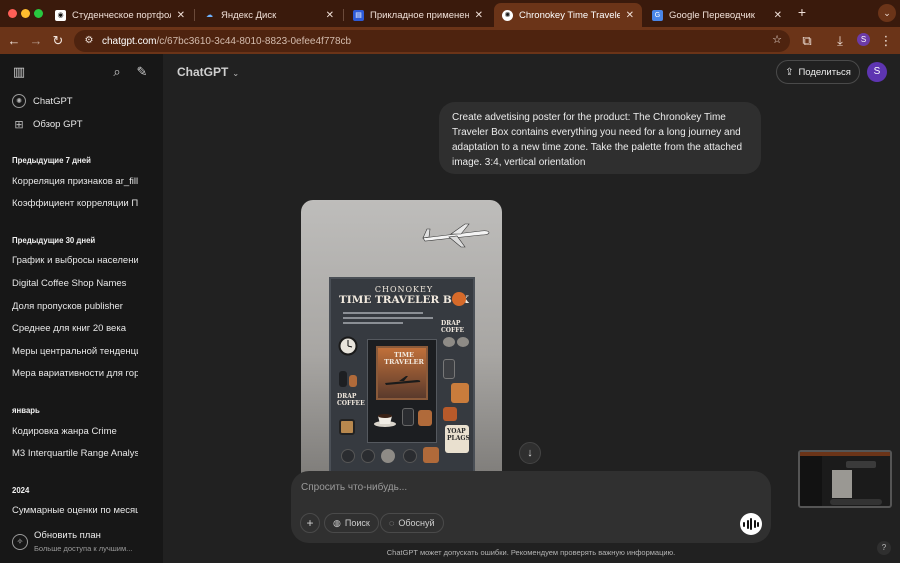 The image size is (900, 563). I want to click on chat-history-item: M3 Interquartile Range Analysis, so click(75, 454).